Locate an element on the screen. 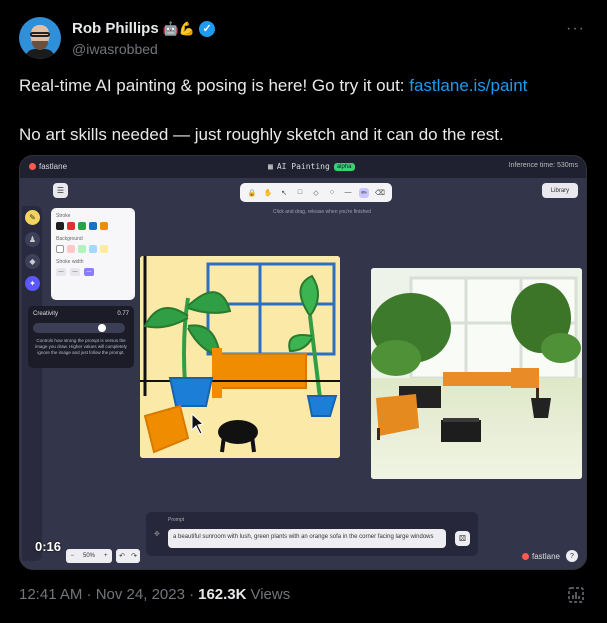  library-label: Library is located at coordinates (560, 190).